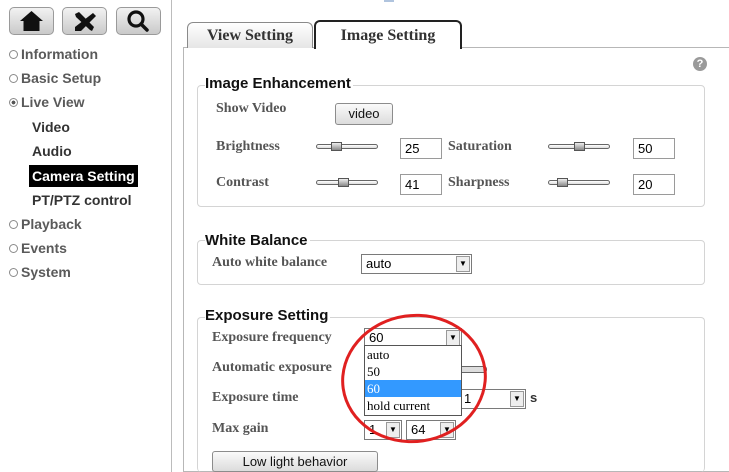  Describe the element at coordinates (257, 240) in the screenshot. I see `white-balance-title: White Balance` at that location.